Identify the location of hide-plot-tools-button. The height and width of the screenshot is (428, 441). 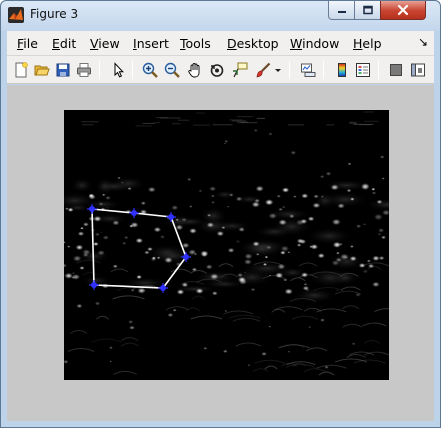
(396, 70).